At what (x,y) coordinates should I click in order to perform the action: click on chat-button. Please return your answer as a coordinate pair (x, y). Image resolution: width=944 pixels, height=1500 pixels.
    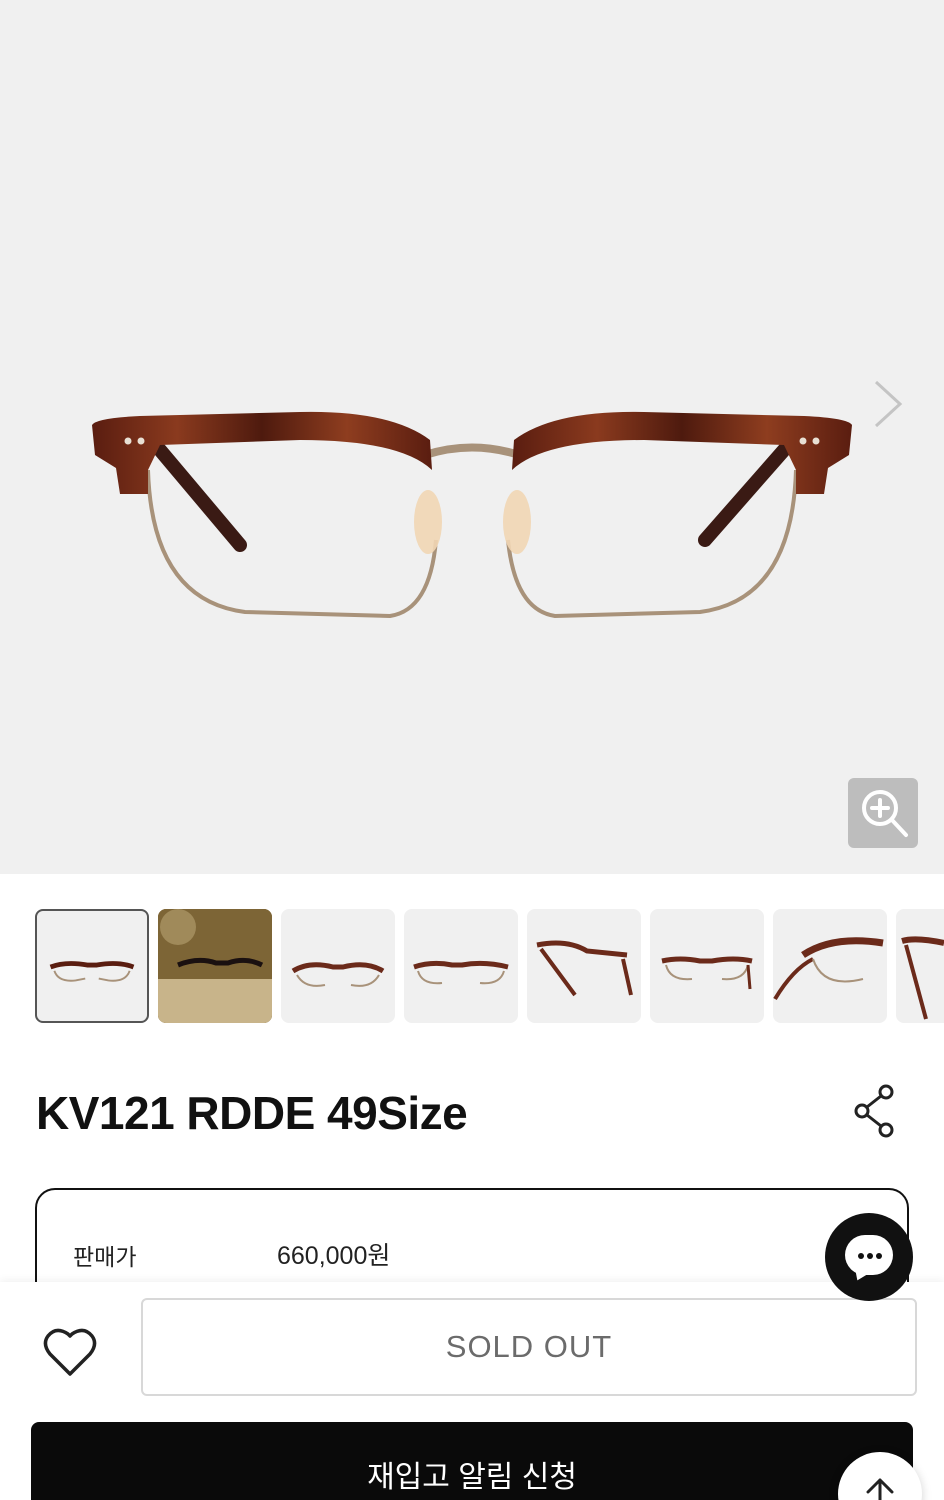
    Looking at the image, I should click on (869, 1257).